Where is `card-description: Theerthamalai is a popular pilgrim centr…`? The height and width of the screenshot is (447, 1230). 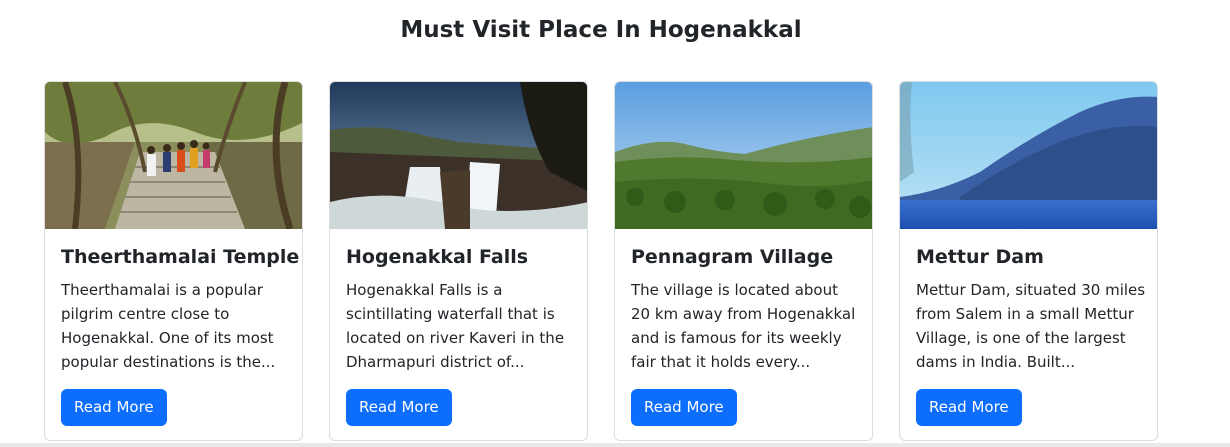 card-description: Theerthamalai is a popular pilgrim centr… is located at coordinates (168, 326).